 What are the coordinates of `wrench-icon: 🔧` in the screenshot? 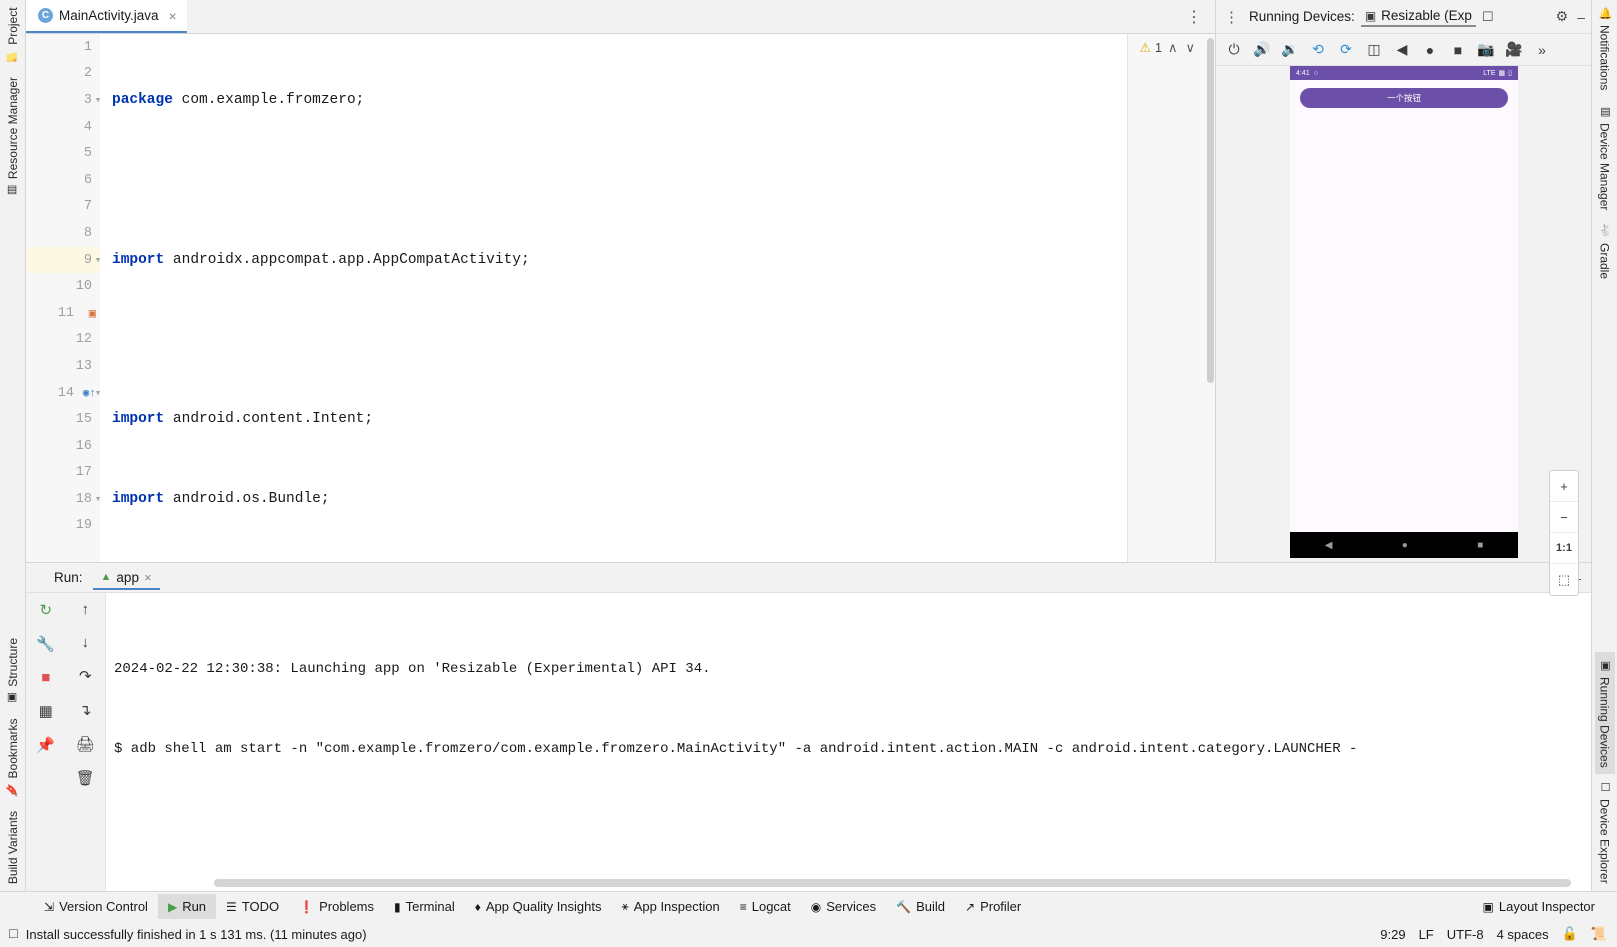 It's located at (45, 644).